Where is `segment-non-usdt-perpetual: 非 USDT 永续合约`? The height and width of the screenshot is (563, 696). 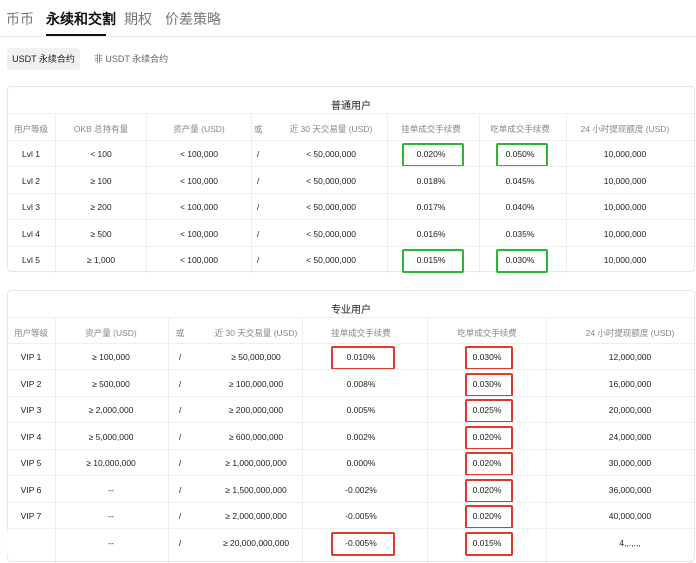
segment-non-usdt-perpetual: 非 USDT 永续合约 is located at coordinates (131, 59).